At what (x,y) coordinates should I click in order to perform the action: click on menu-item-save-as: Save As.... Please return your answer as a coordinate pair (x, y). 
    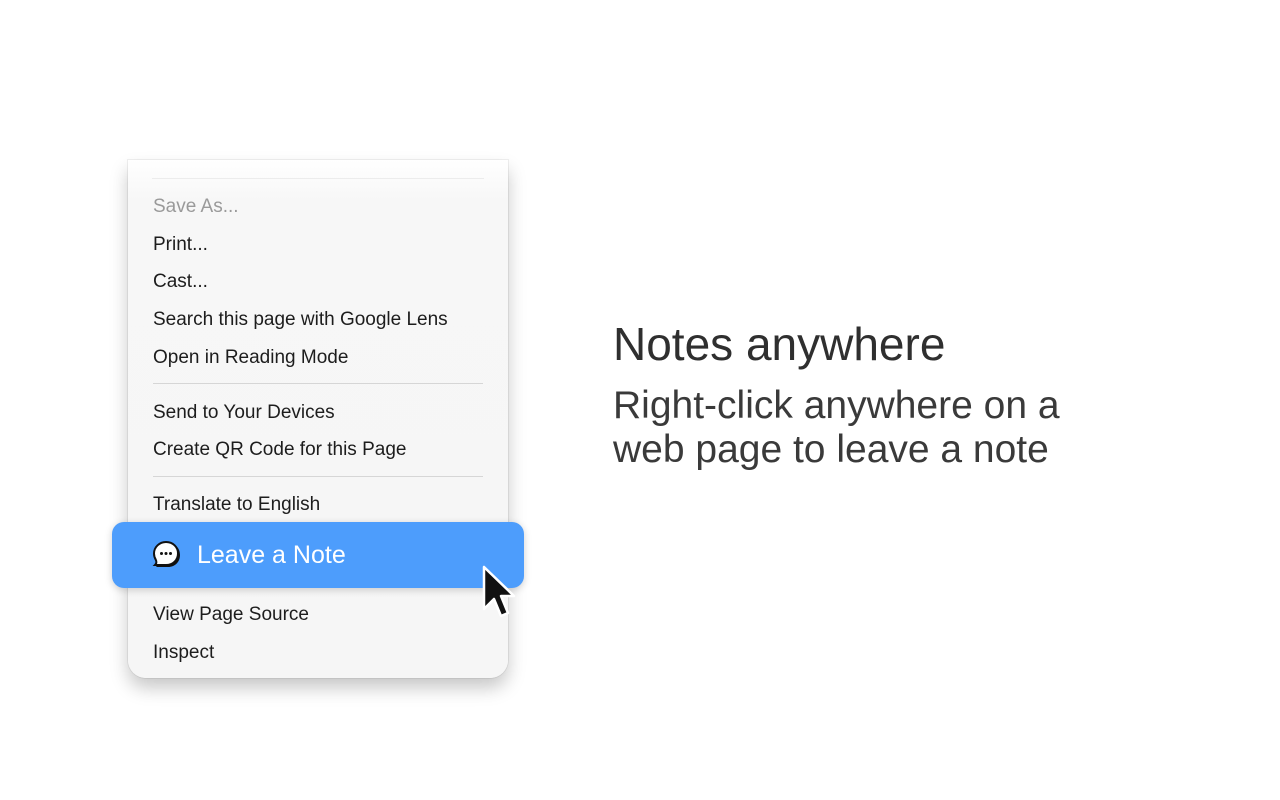
    Looking at the image, I should click on (196, 207).